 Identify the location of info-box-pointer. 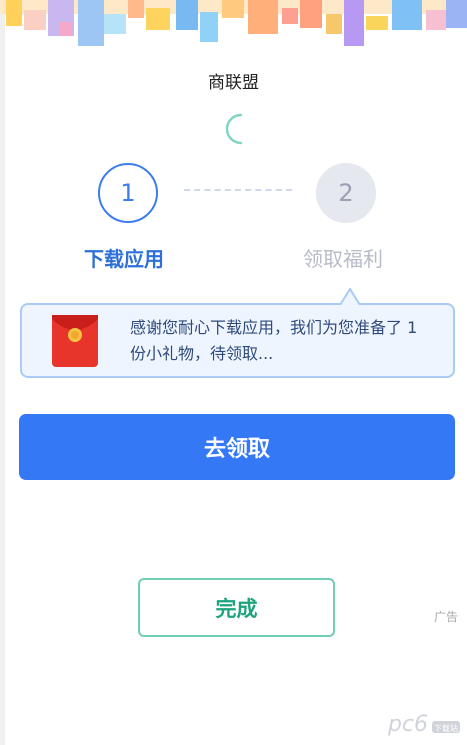
(350, 296).